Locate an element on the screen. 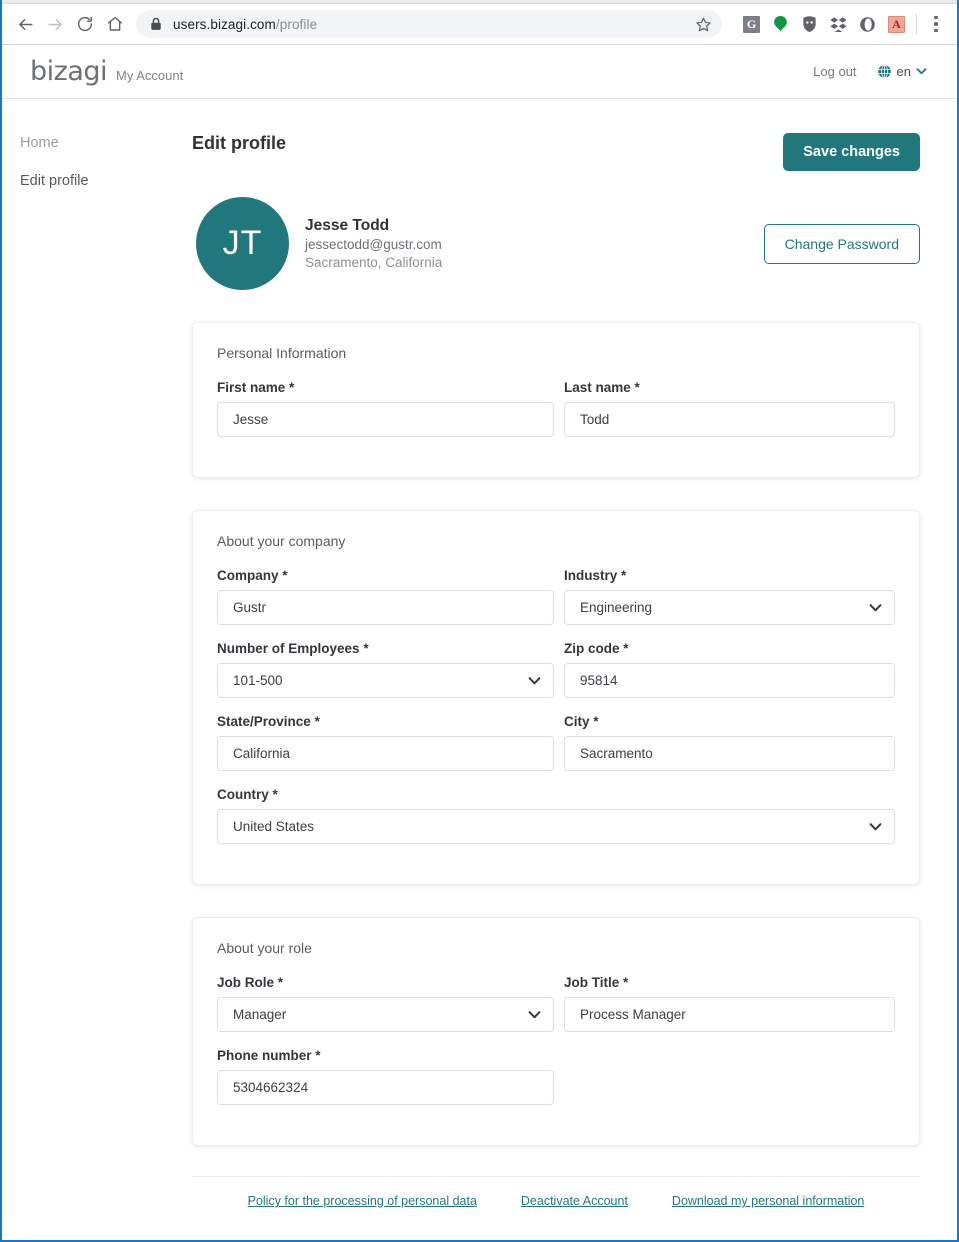  field-value: Sacramento is located at coordinates (616, 753).